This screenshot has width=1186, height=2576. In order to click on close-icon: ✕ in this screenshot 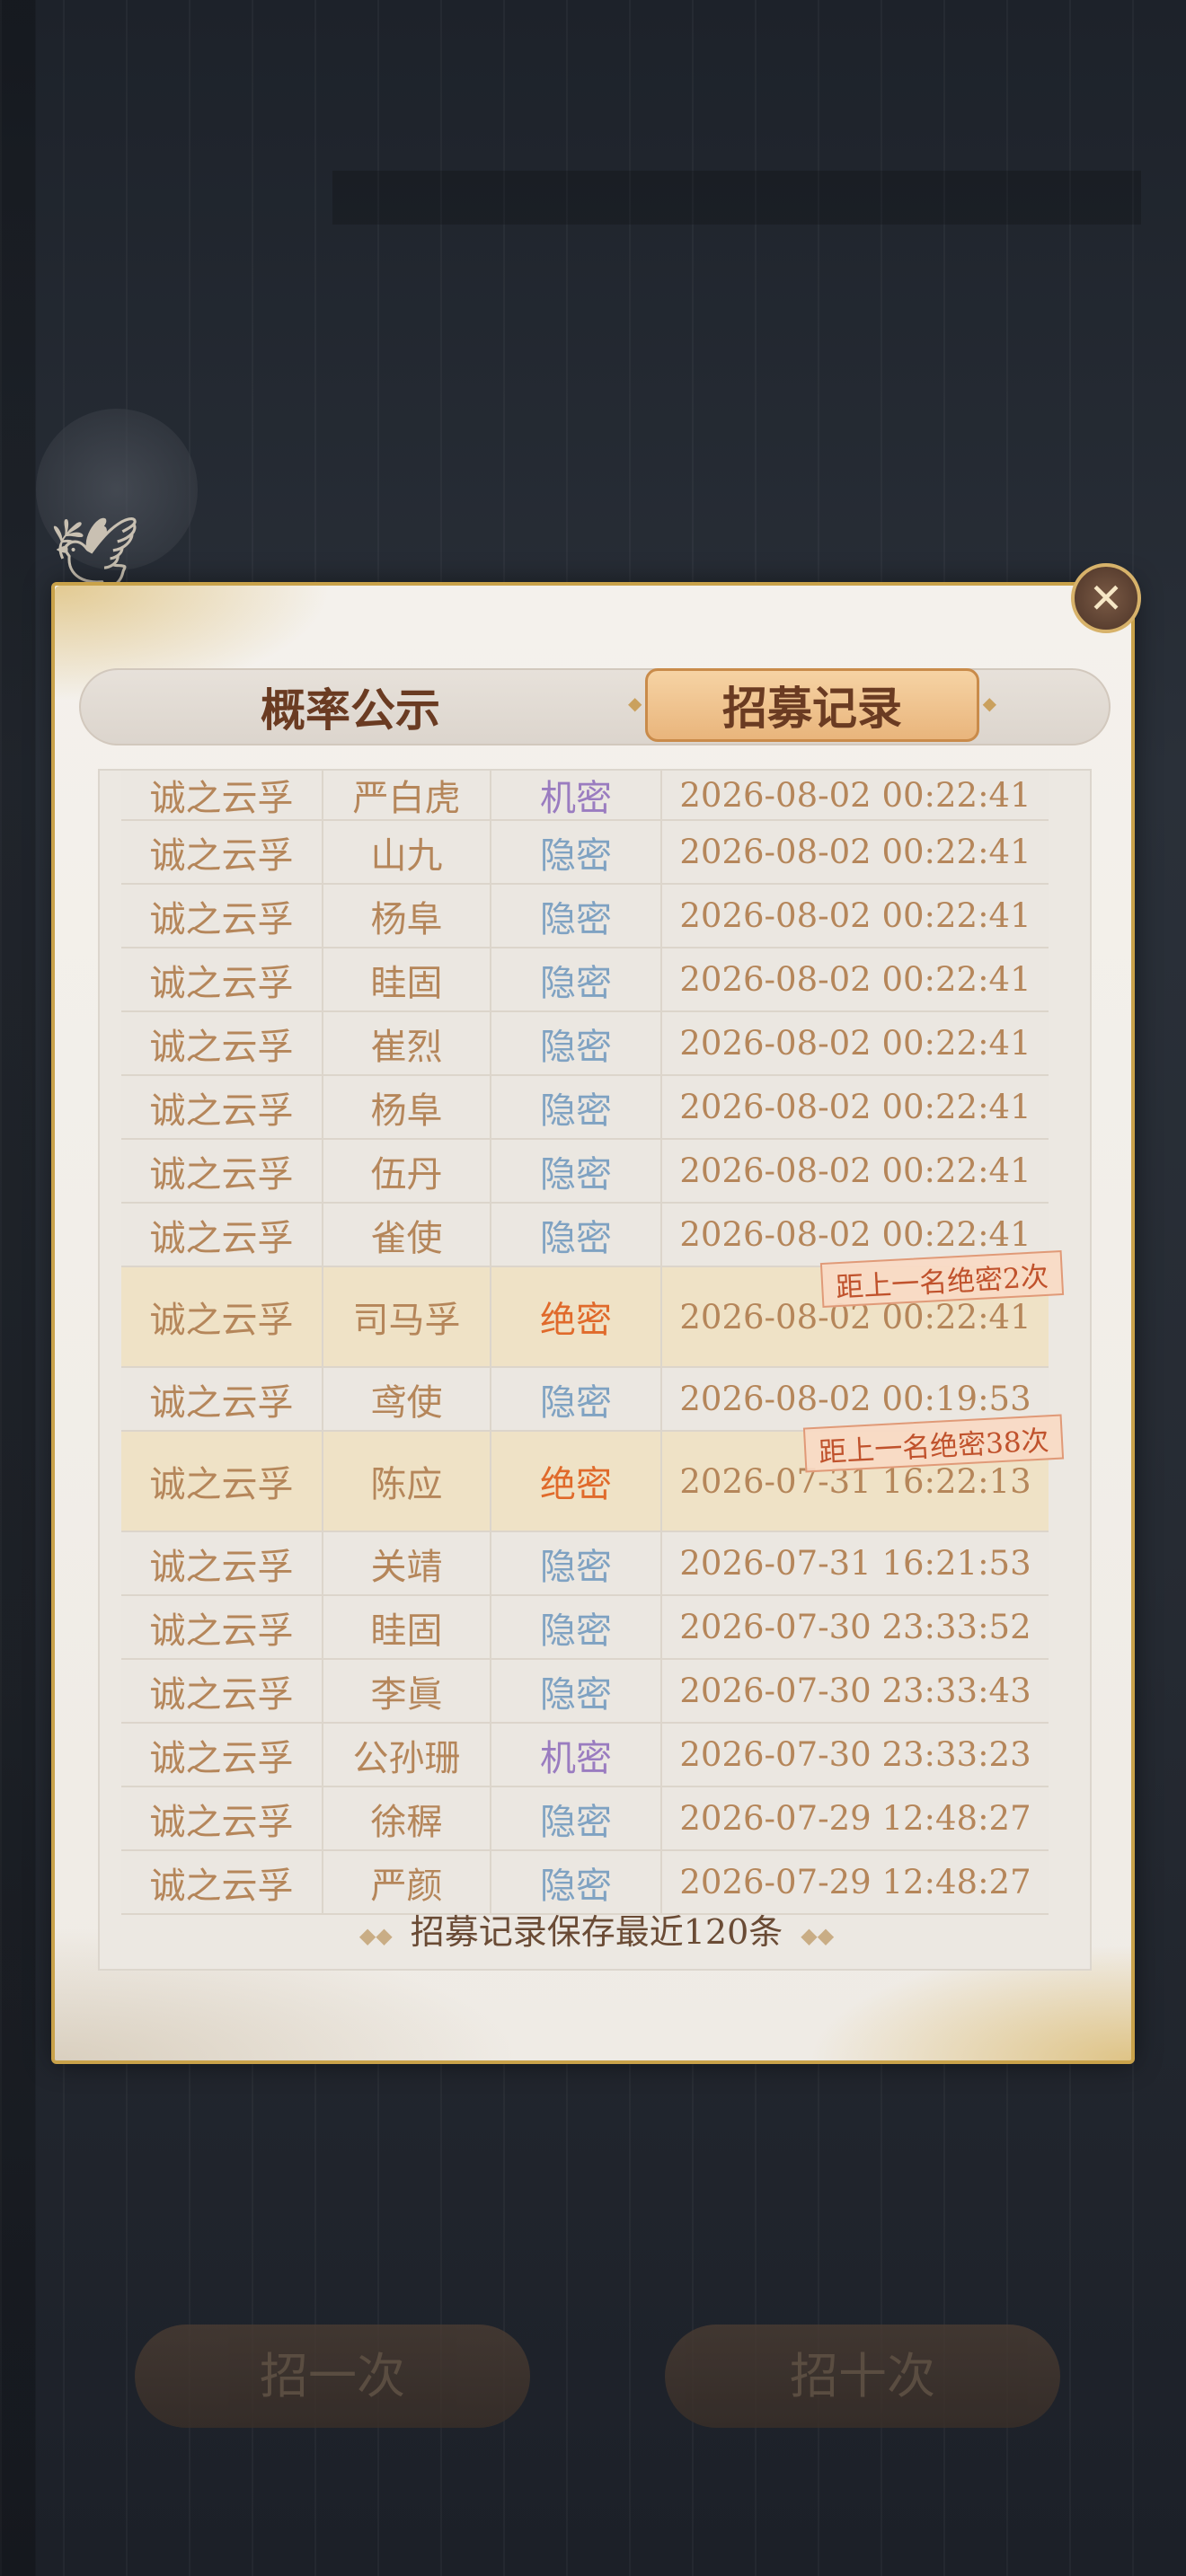, I will do `click(1106, 598)`.